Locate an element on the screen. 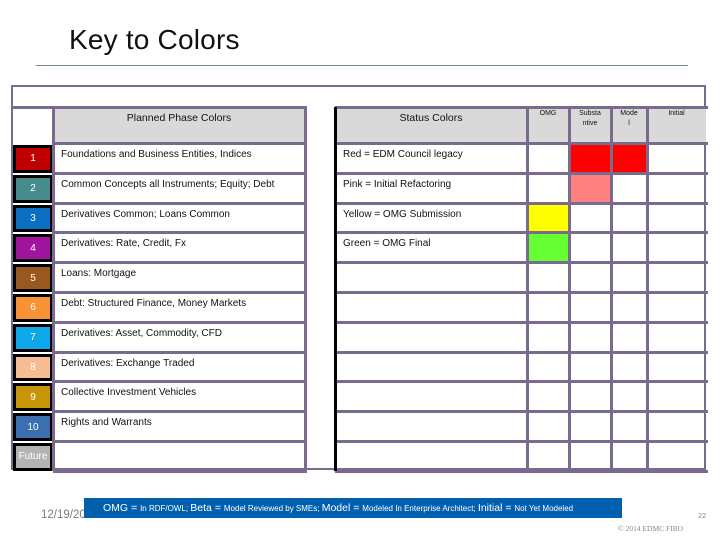 This screenshot has height=540, width=720. phase-number: 1 is located at coordinates (33, 159).